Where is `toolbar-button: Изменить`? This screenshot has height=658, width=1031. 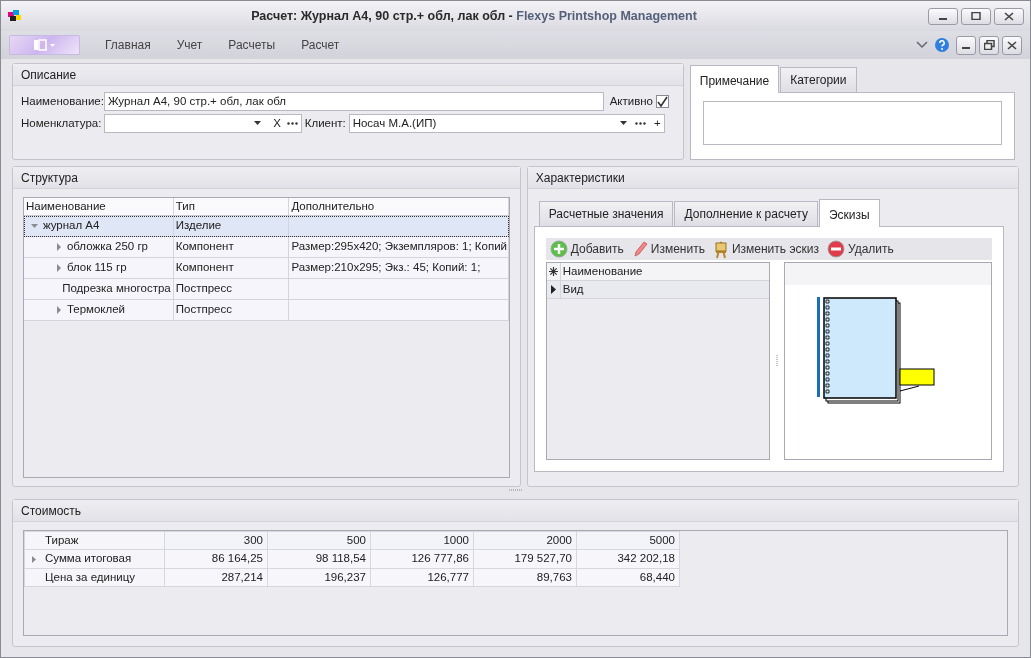 toolbar-button: Изменить is located at coordinates (668, 249).